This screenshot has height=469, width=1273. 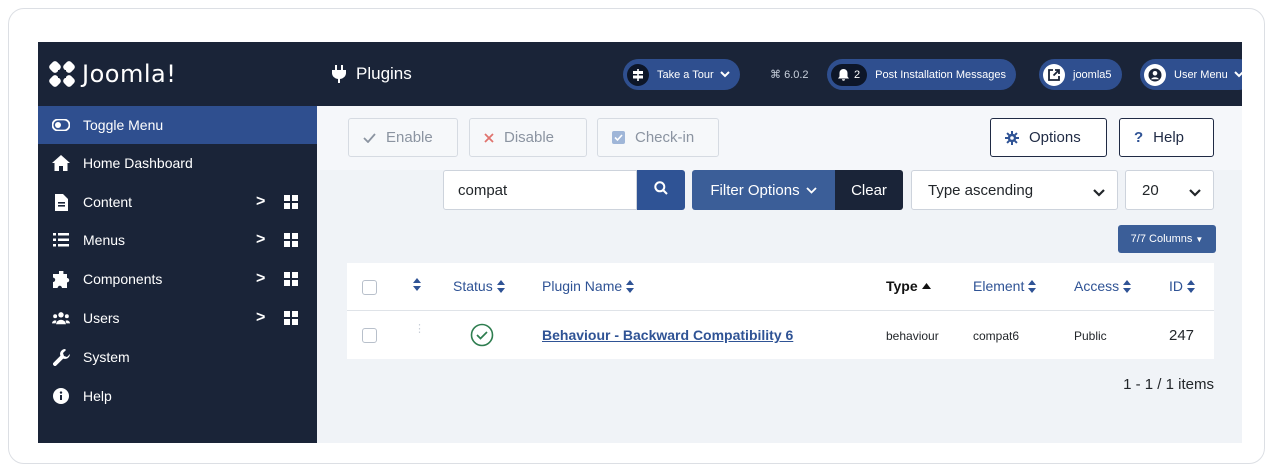 I want to click on sort-select-value: Type ascending, so click(x=981, y=190).